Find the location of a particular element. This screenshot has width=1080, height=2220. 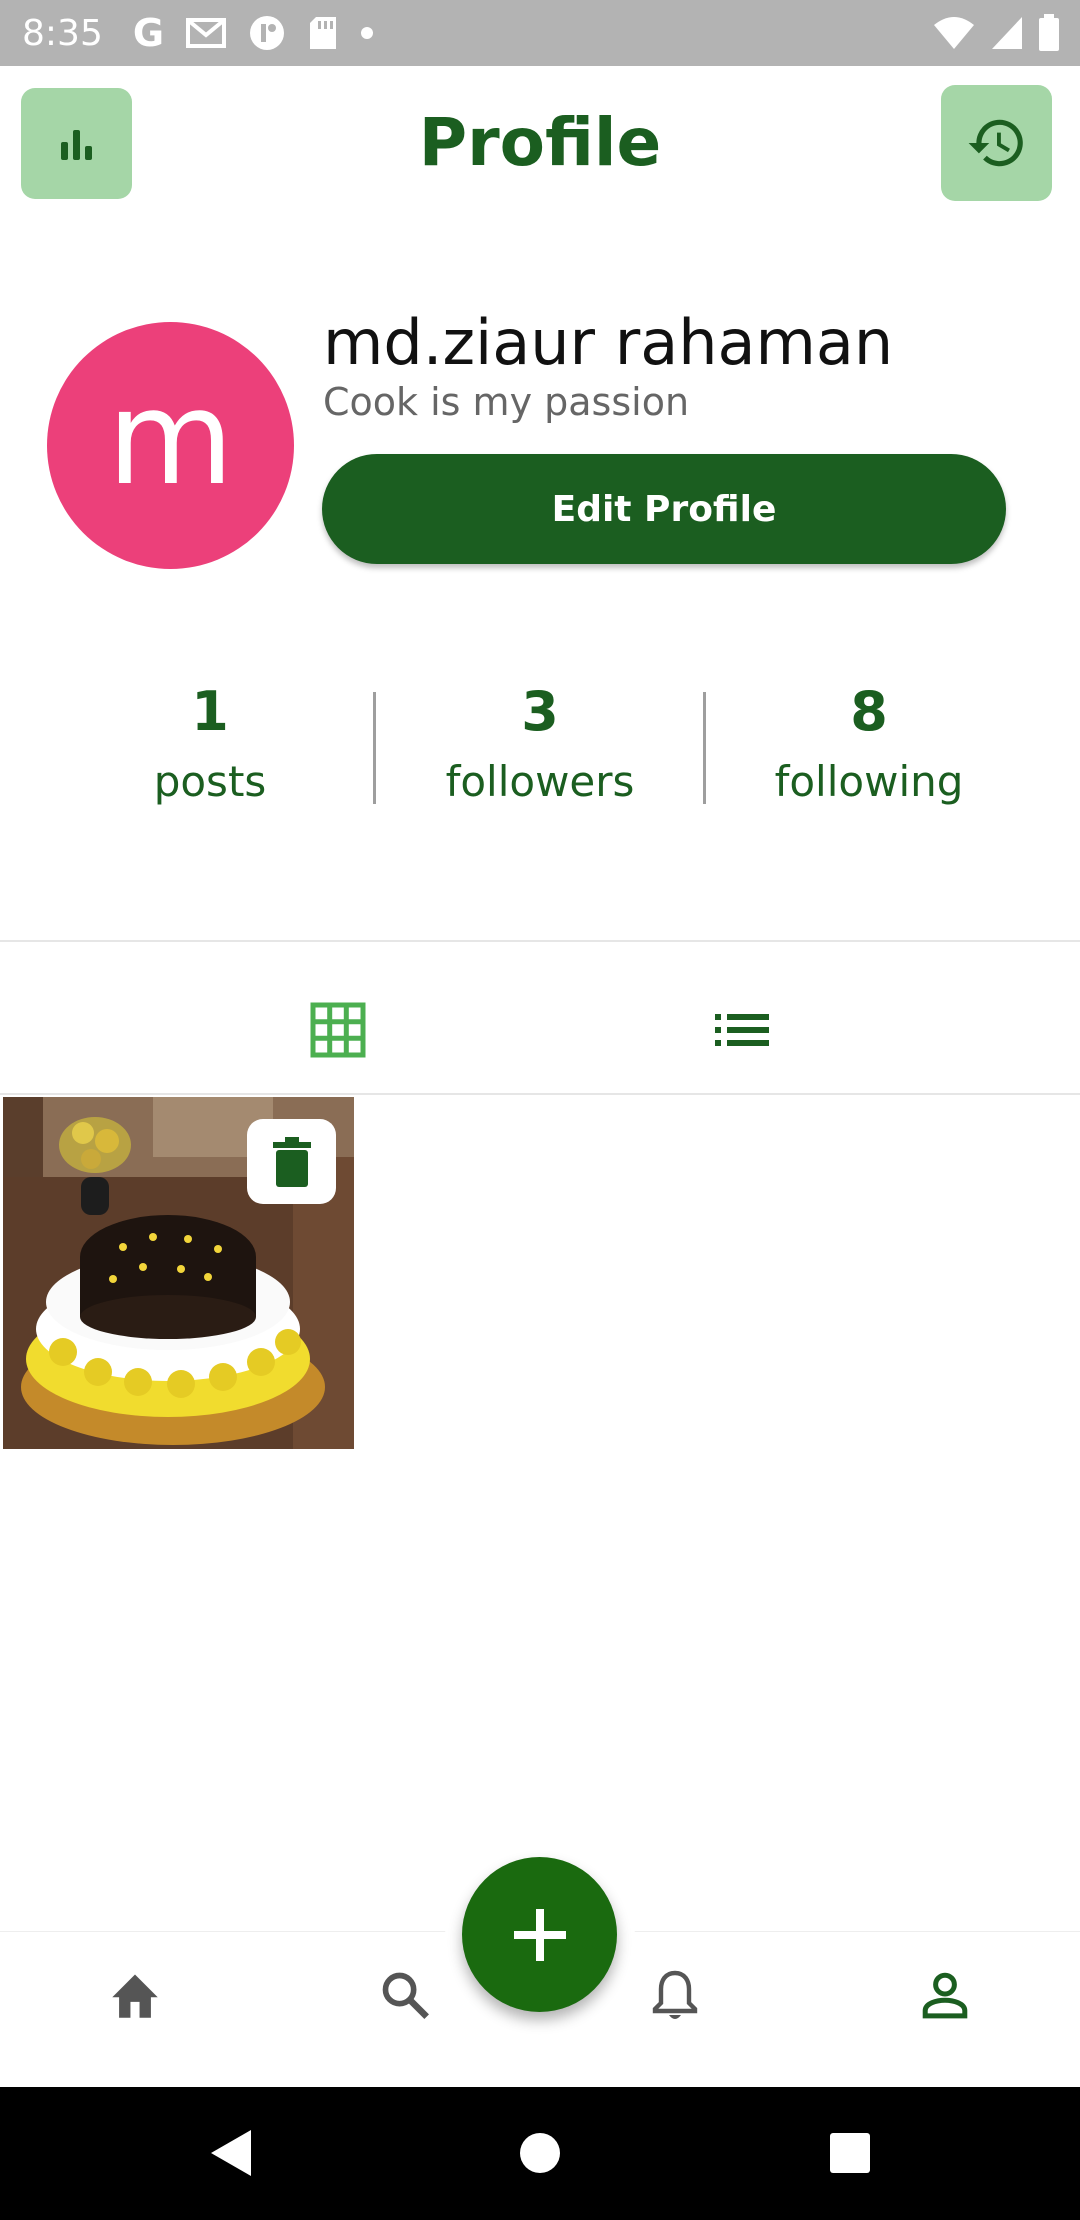

recents-square-icon is located at coordinates (850, 2153).